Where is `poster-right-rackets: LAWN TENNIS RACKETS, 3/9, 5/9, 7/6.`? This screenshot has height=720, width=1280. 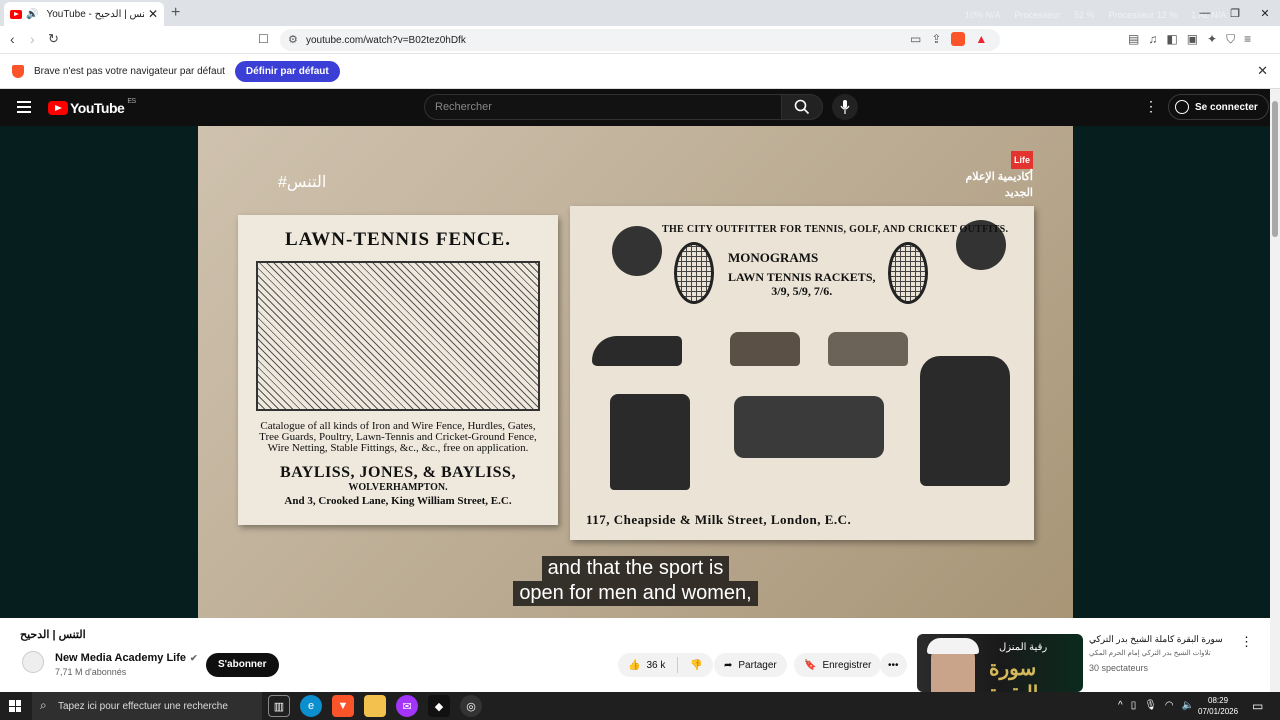 poster-right-rackets: LAWN TENNIS RACKETS, 3/9, 5/9, 7/6. is located at coordinates (802, 284).